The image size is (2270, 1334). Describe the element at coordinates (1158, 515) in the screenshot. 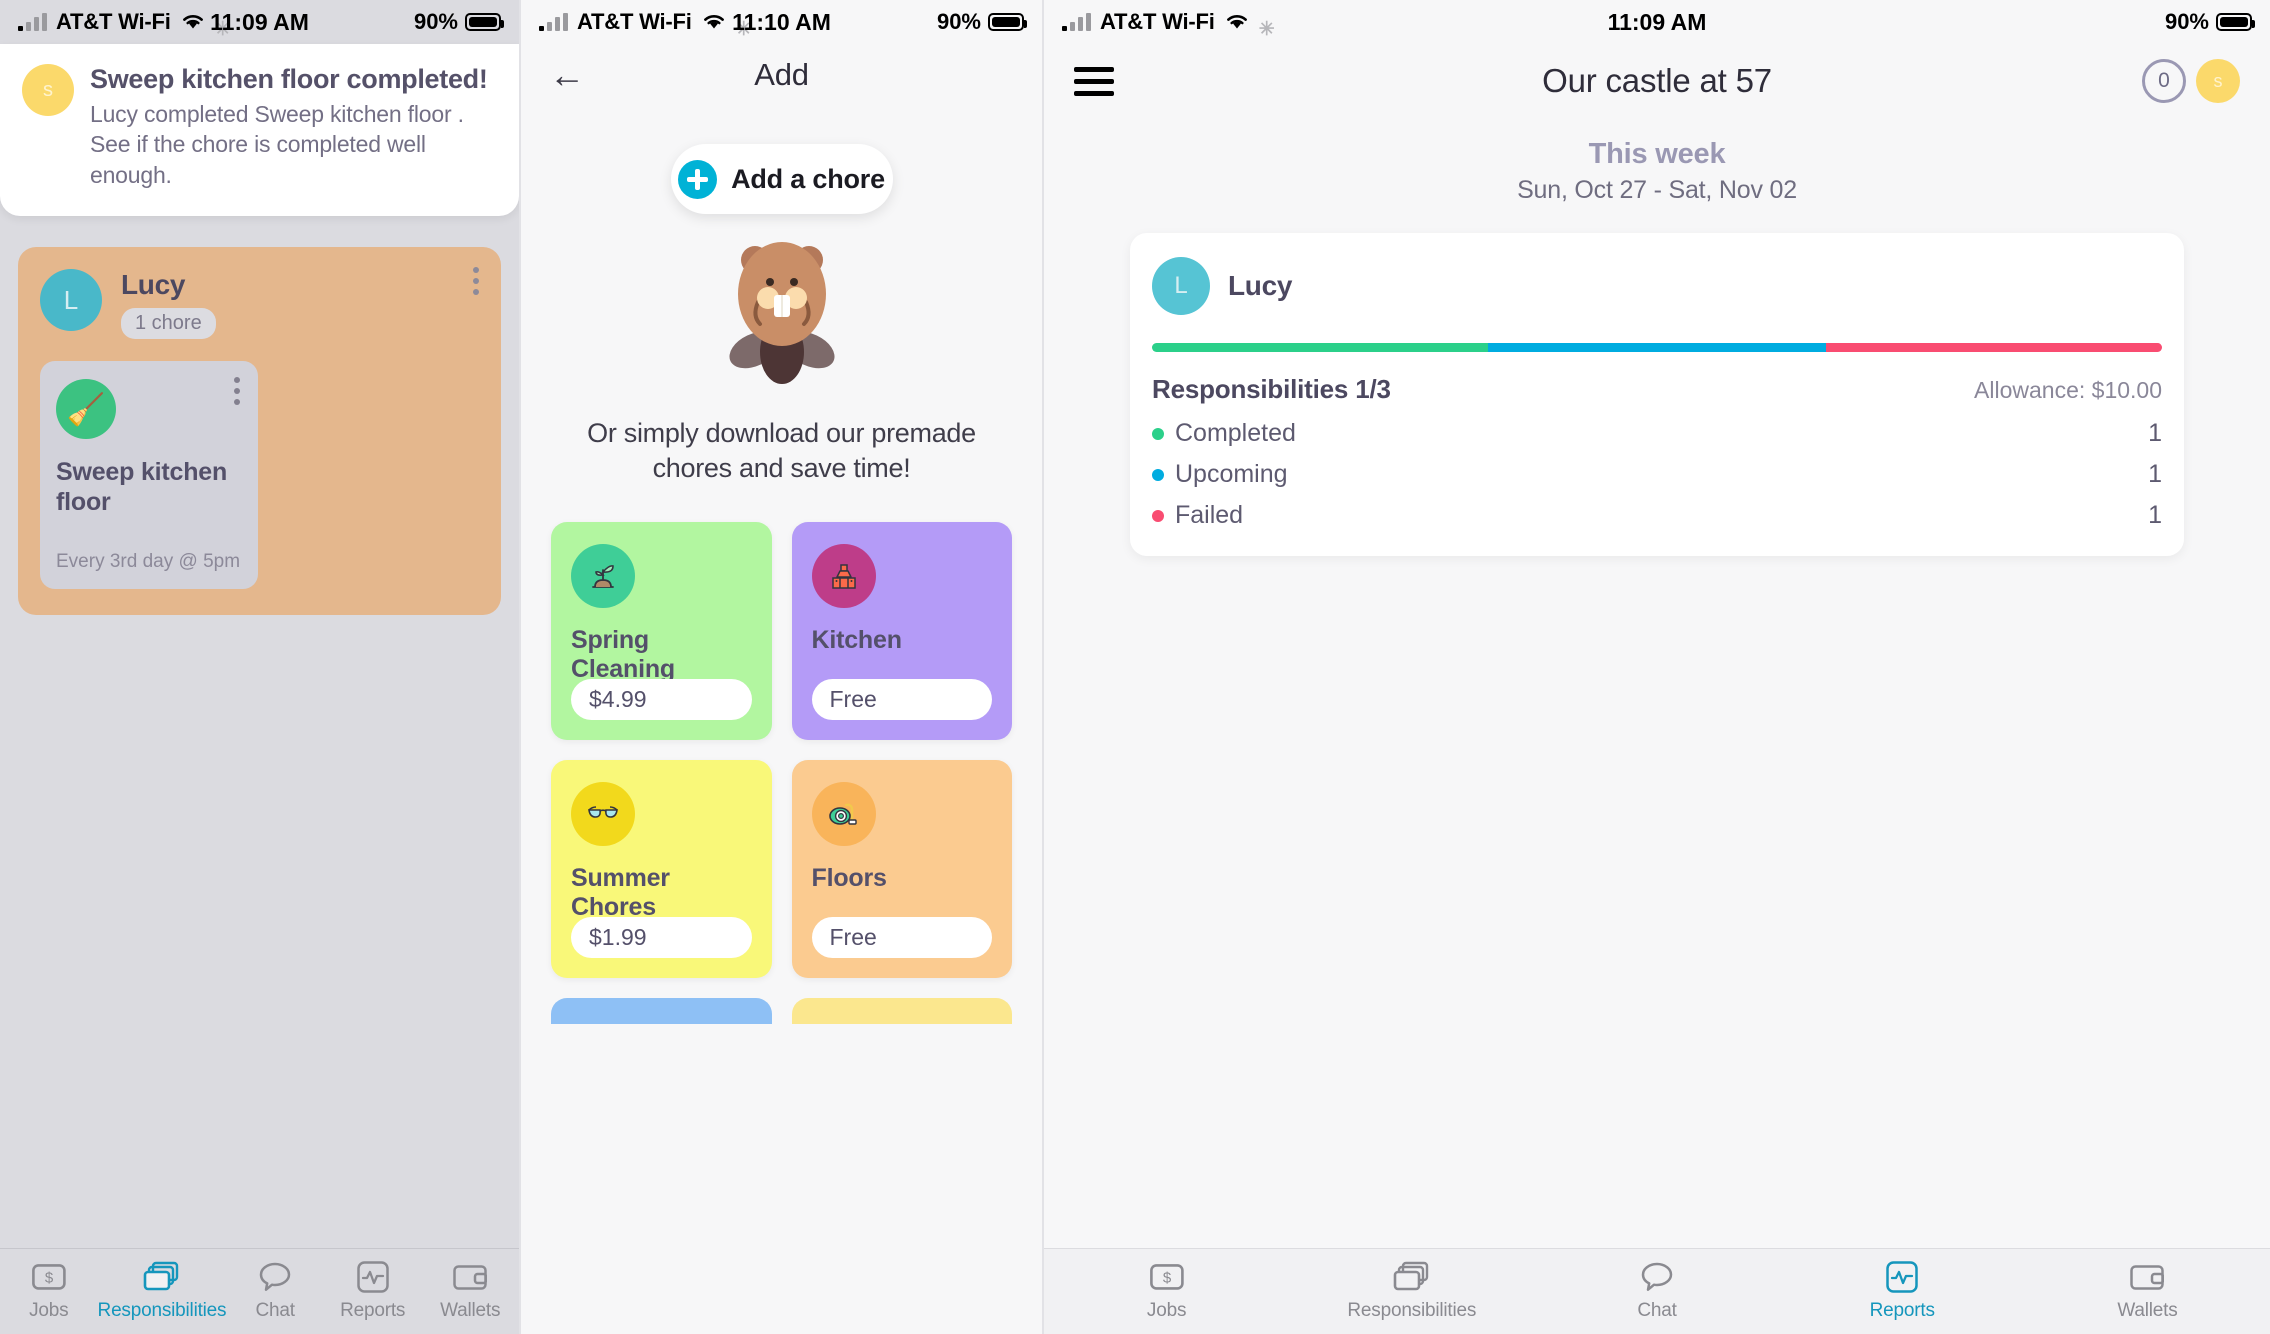

I see `status-dot-failed` at that location.